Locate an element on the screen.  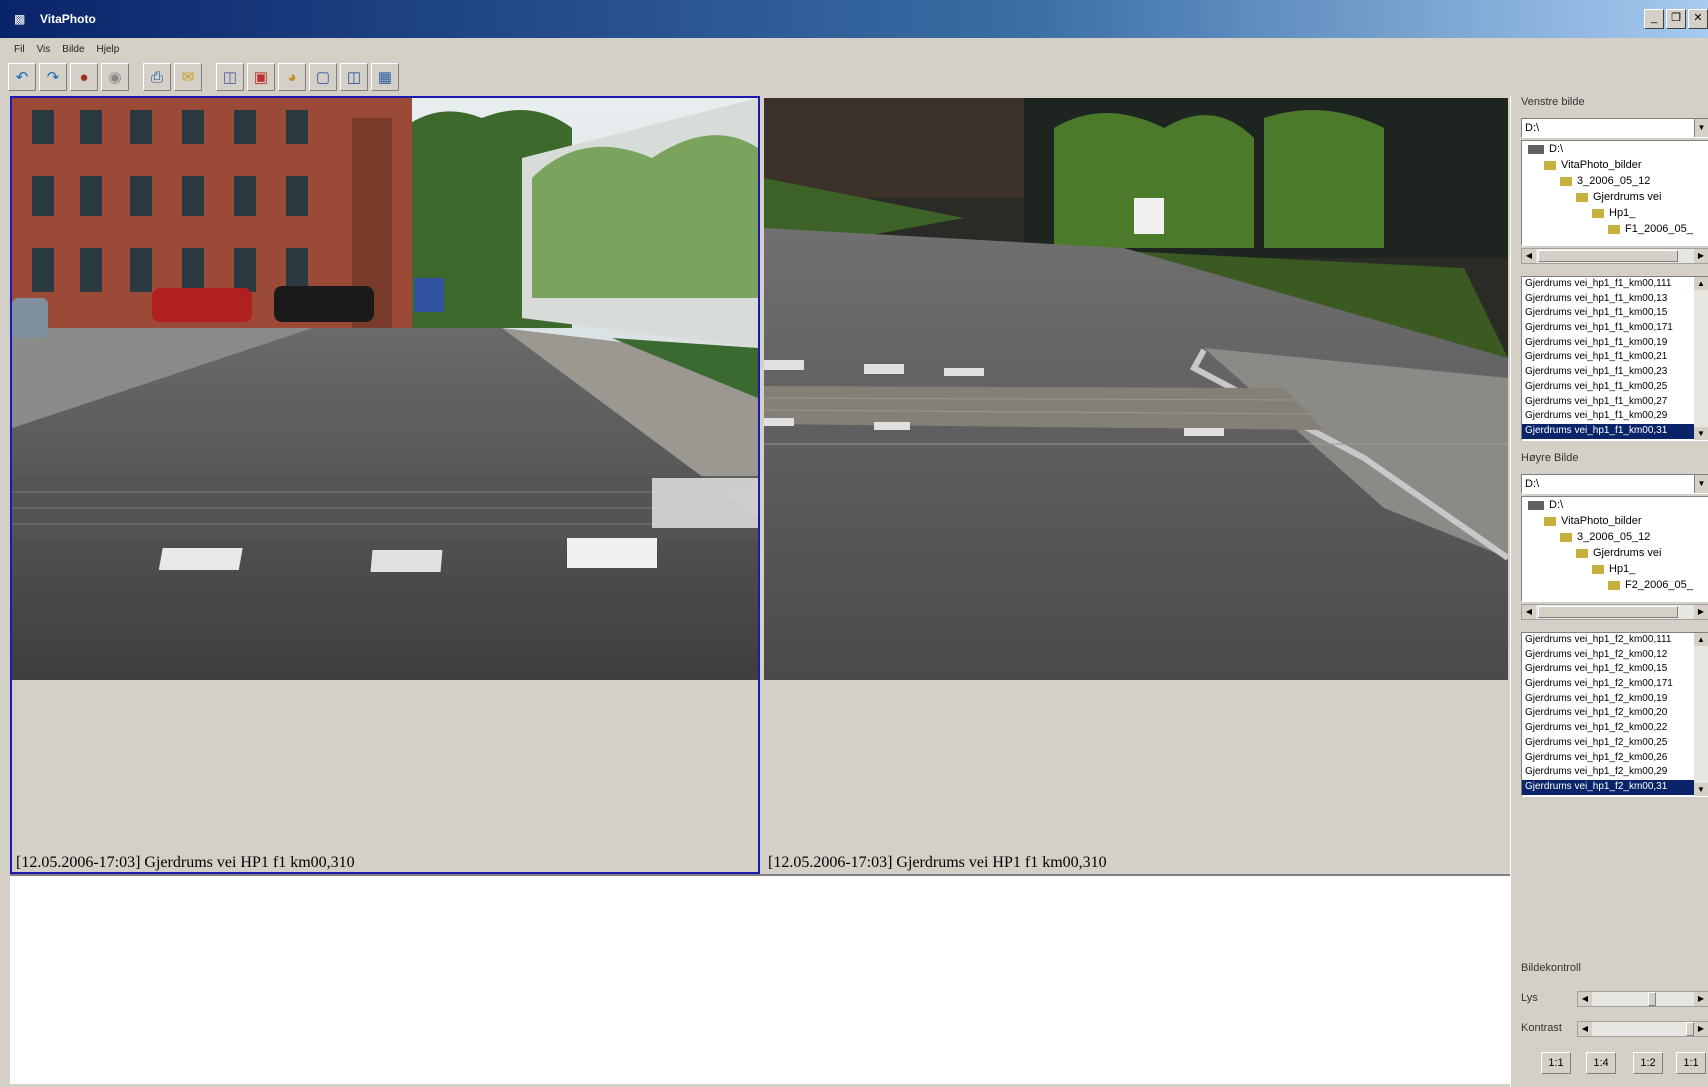
tree-node: F1_2006_05_ is located at coordinates (1650, 229).